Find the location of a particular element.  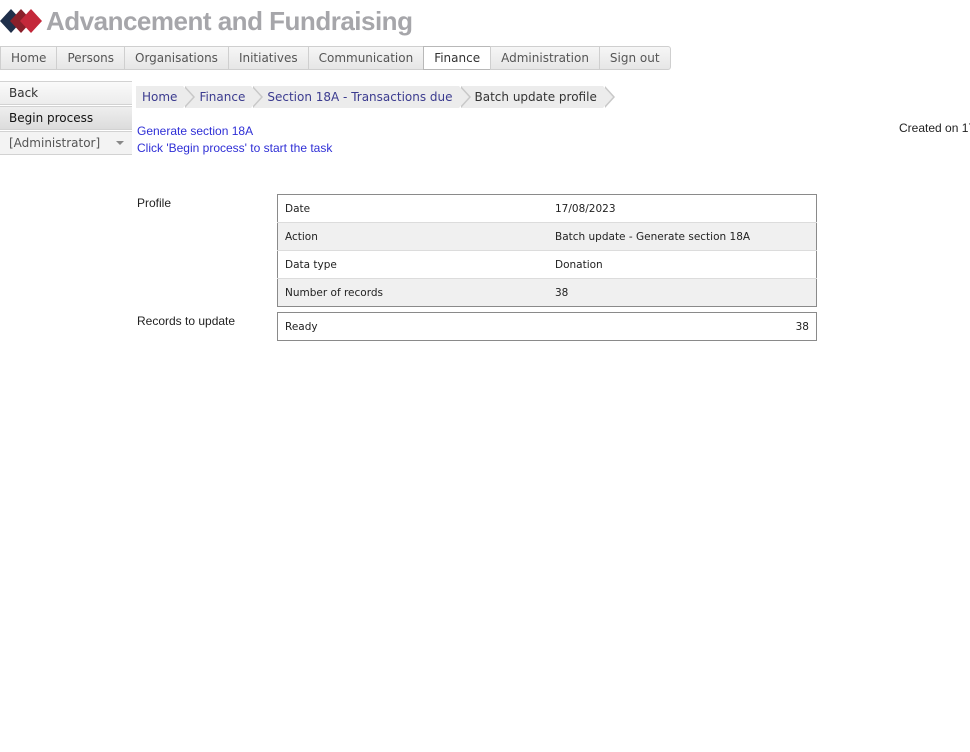

table-row: Ready 38 is located at coordinates (547, 327).